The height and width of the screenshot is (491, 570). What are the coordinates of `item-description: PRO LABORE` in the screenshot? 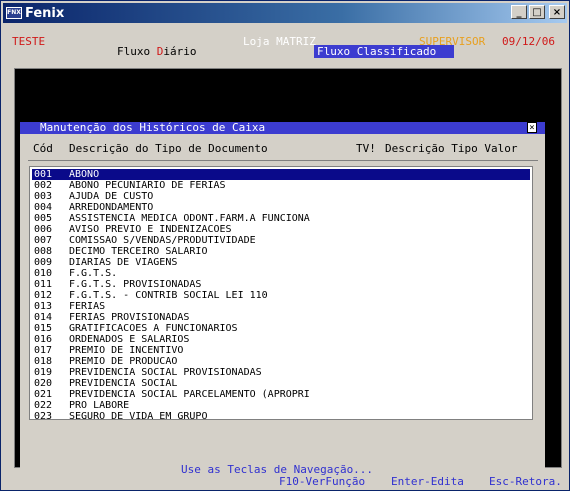 It's located at (99, 405).